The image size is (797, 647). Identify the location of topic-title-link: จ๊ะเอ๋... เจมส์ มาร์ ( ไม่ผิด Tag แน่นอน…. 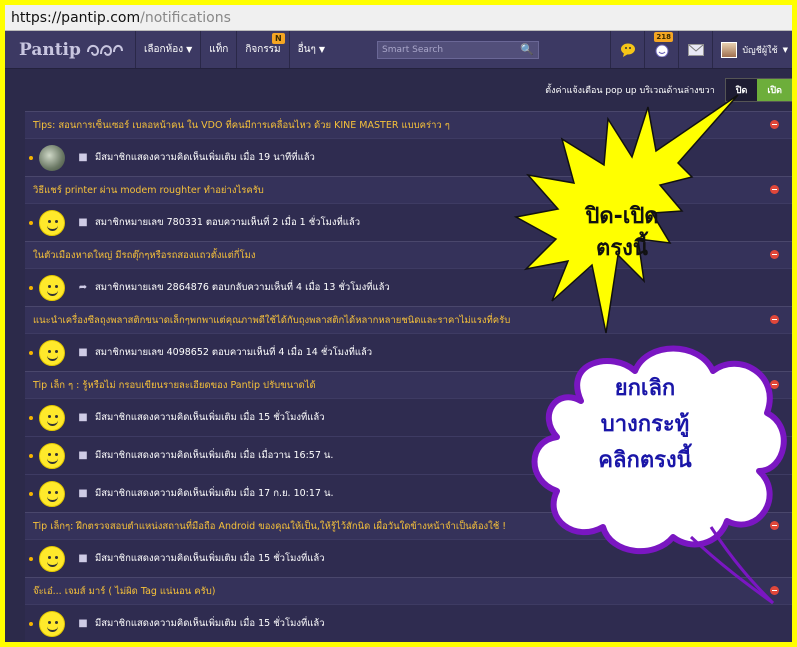
(124, 591).